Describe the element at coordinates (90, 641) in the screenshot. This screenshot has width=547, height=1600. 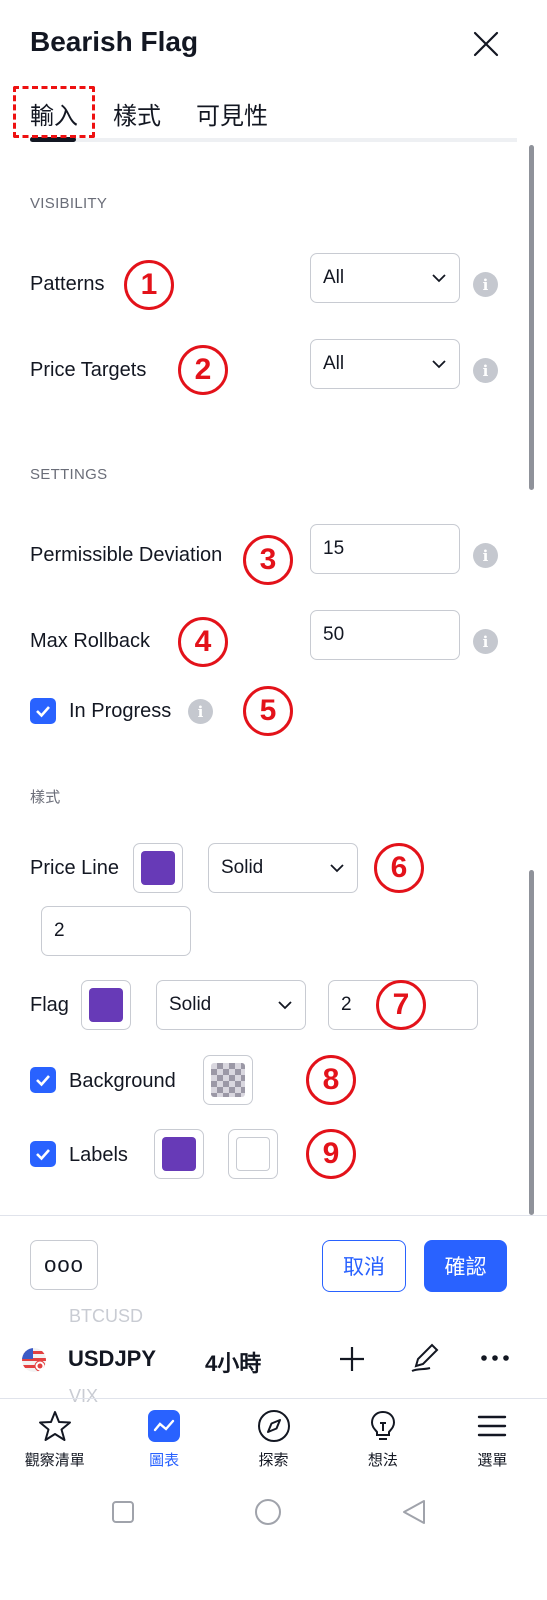
I see `max-rollback-label: Max Rollback` at that location.